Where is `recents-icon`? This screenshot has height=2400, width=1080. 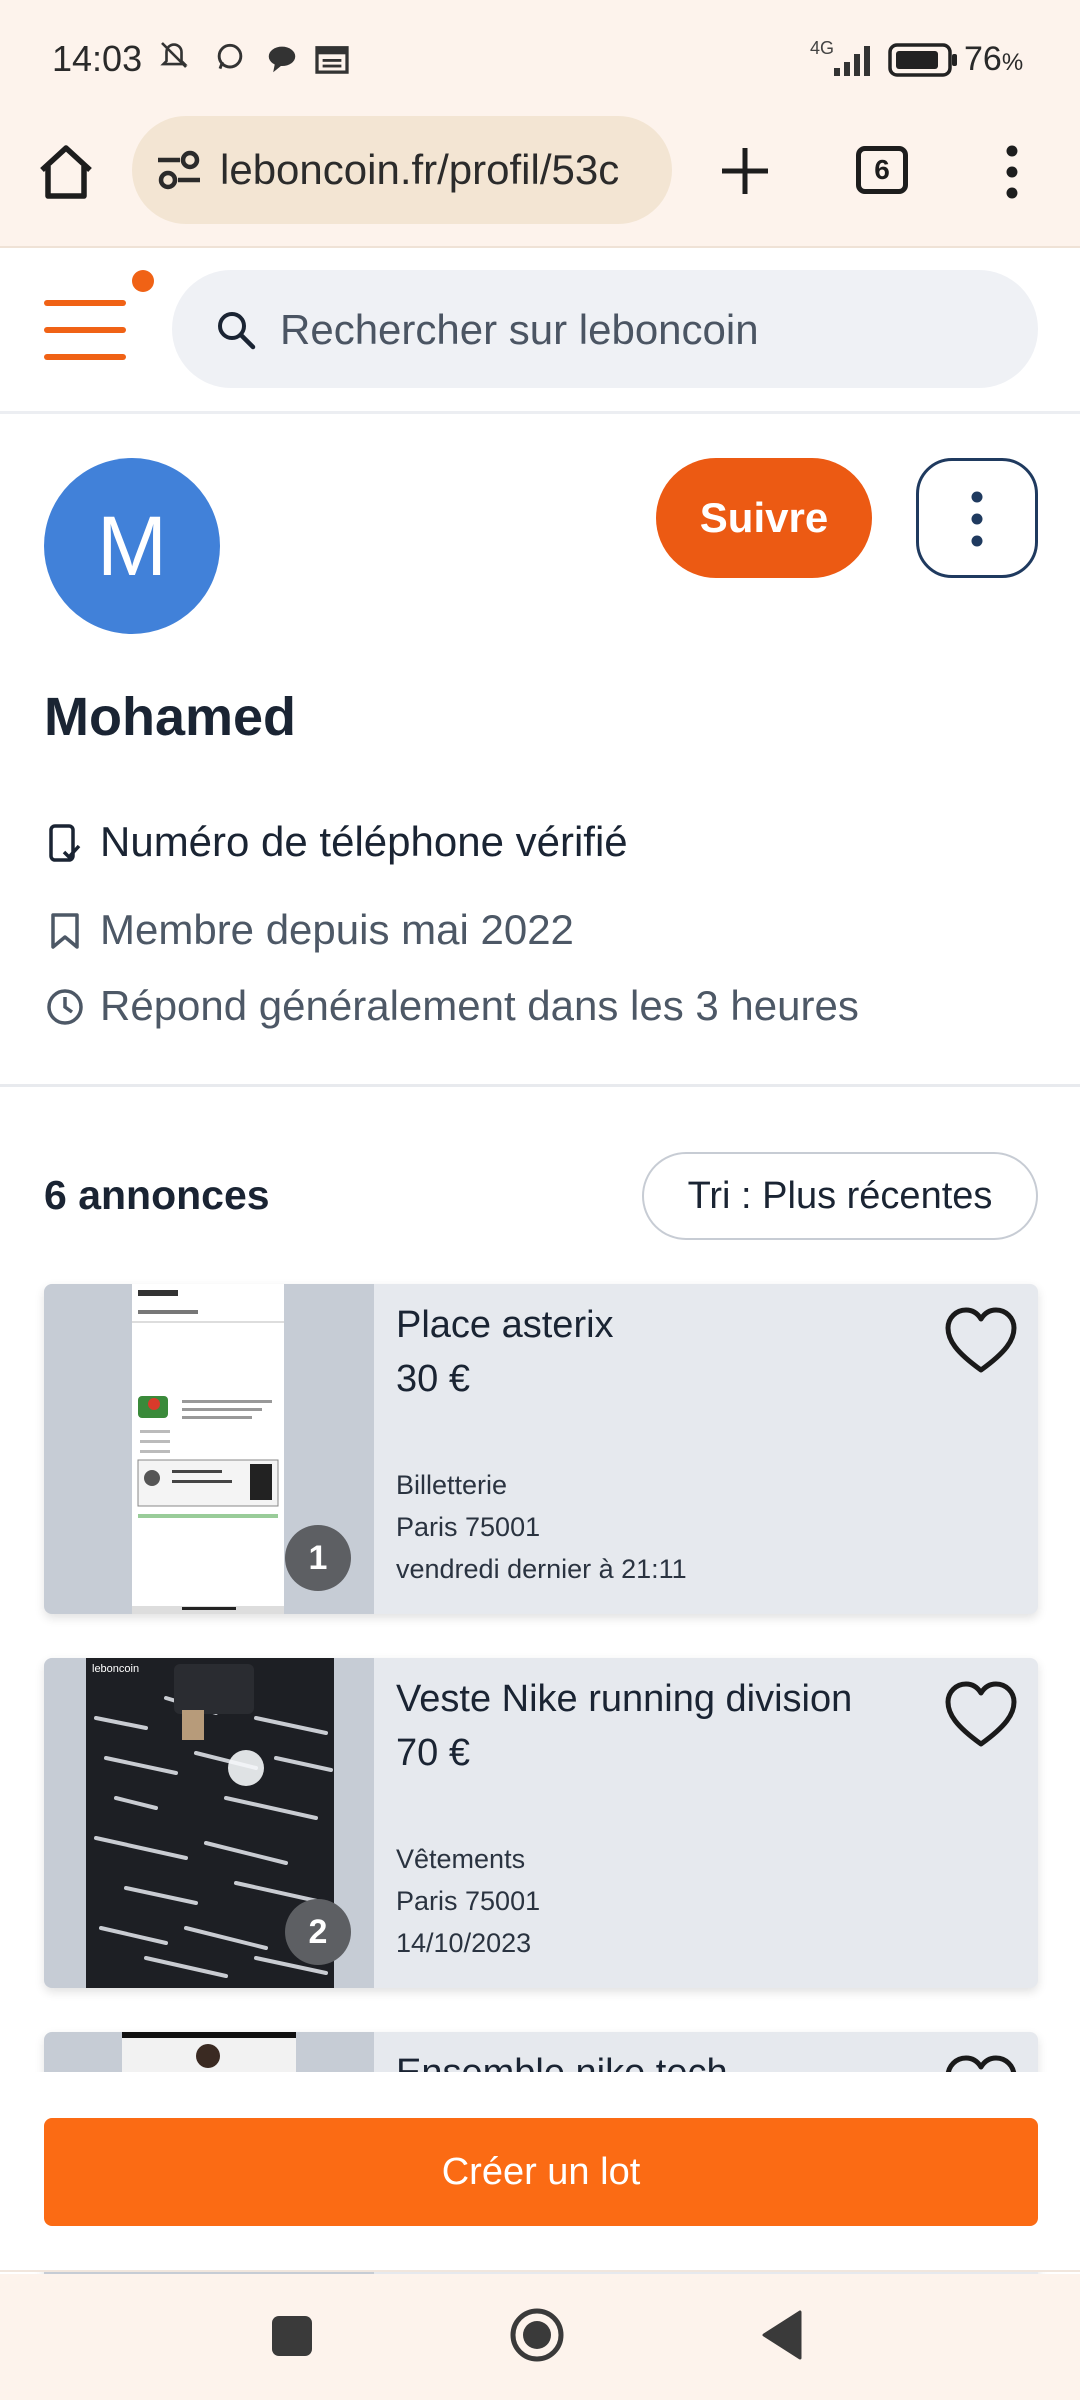
recents-icon is located at coordinates (292, 2336).